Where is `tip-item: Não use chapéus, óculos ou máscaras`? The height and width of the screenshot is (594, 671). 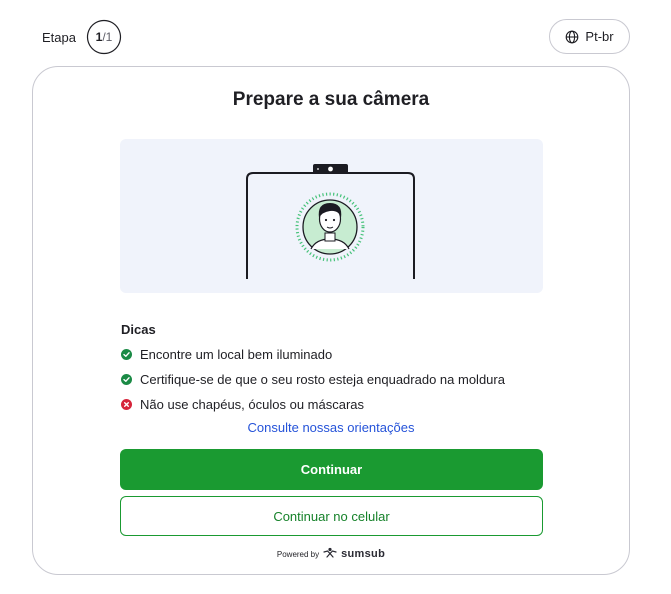
tip-item: Não use chapéus, óculos ou máscaras is located at coordinates (242, 404).